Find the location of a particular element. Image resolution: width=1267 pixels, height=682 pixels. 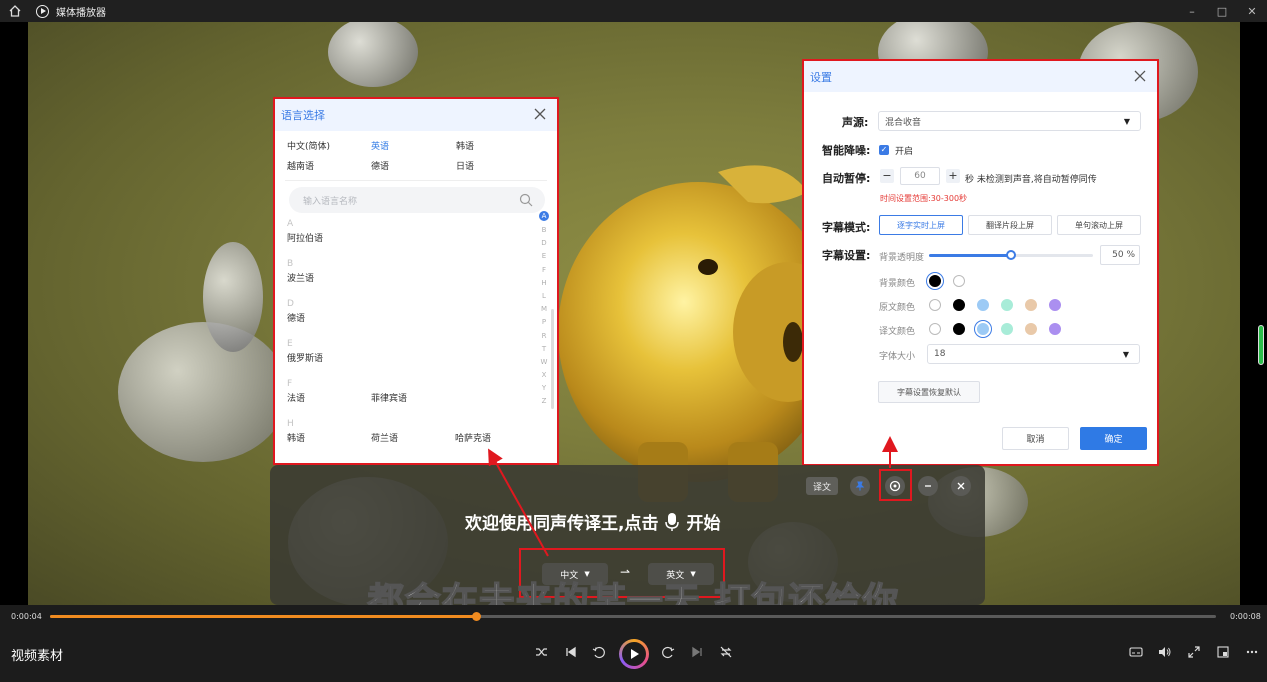

mini-player-icon is located at coordinates (1223, 652).